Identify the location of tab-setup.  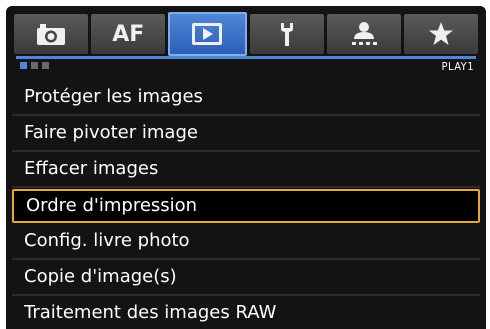
(286, 34).